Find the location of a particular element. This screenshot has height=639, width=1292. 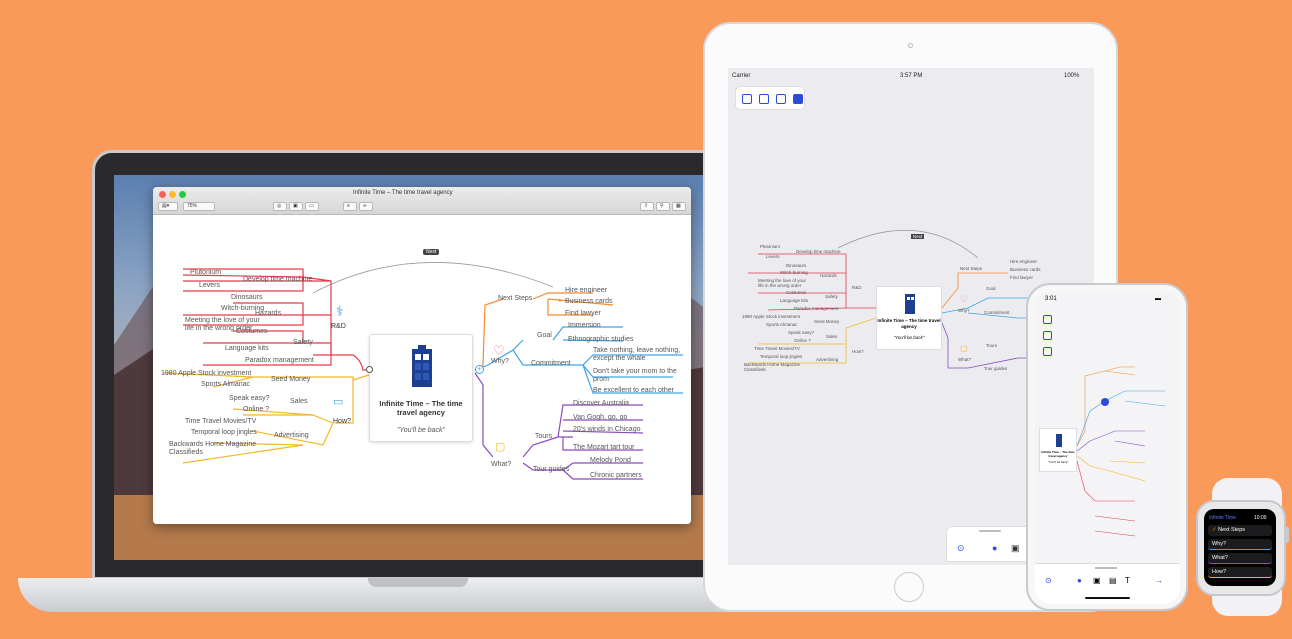

node-melody: Melody Pond is located at coordinates (610, 460).